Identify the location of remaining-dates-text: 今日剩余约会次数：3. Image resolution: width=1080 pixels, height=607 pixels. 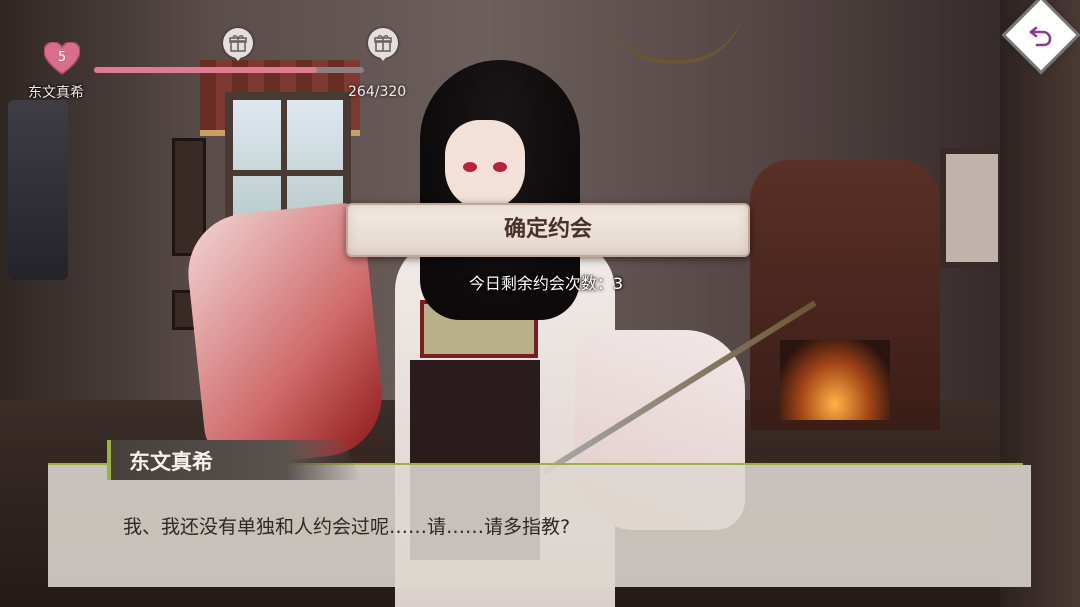
(546, 283).